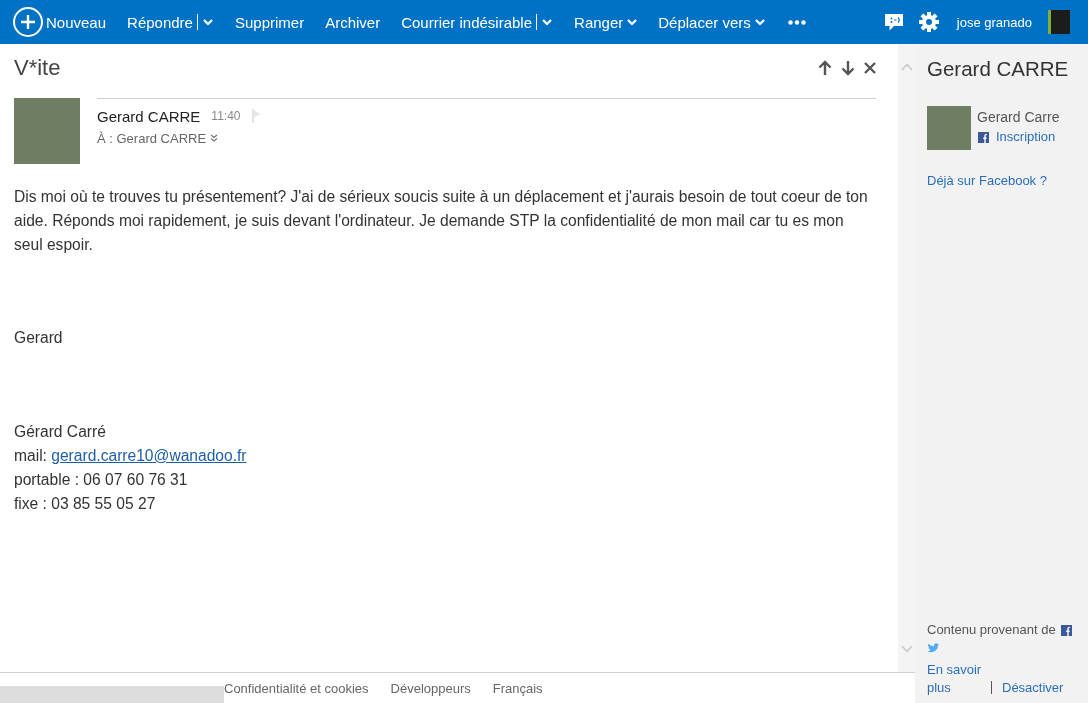 The width and height of the screenshot is (1088, 703). I want to click on user-name: jose granado, so click(994, 22).